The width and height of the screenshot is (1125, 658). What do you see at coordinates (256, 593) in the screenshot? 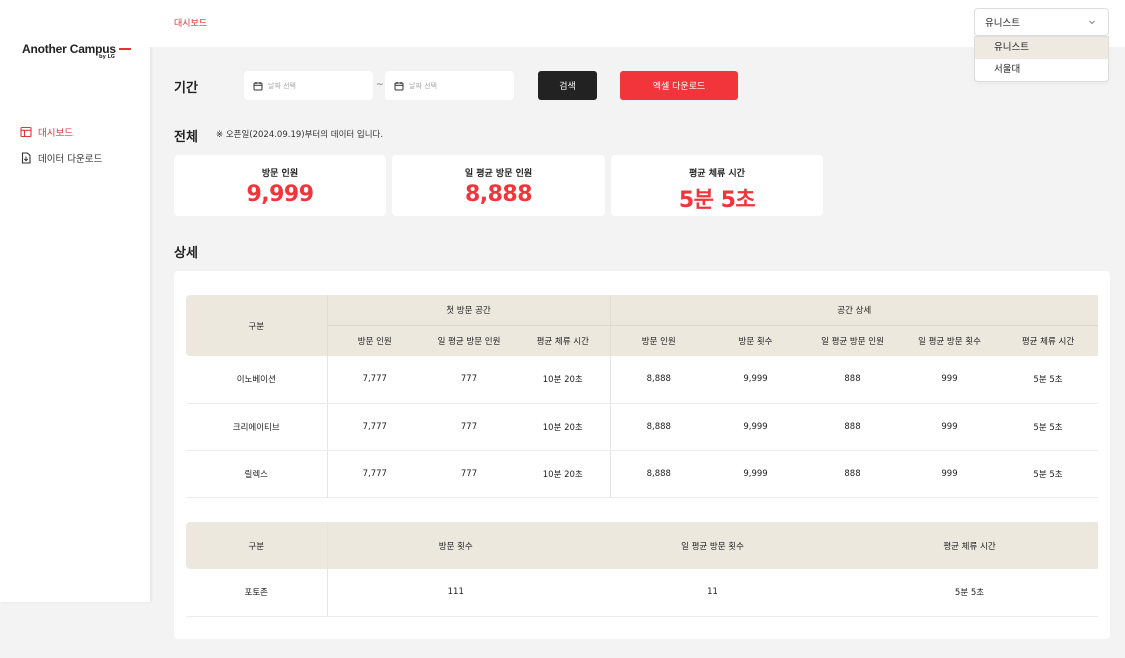
I see `row-name: 포토존` at bounding box center [256, 593].